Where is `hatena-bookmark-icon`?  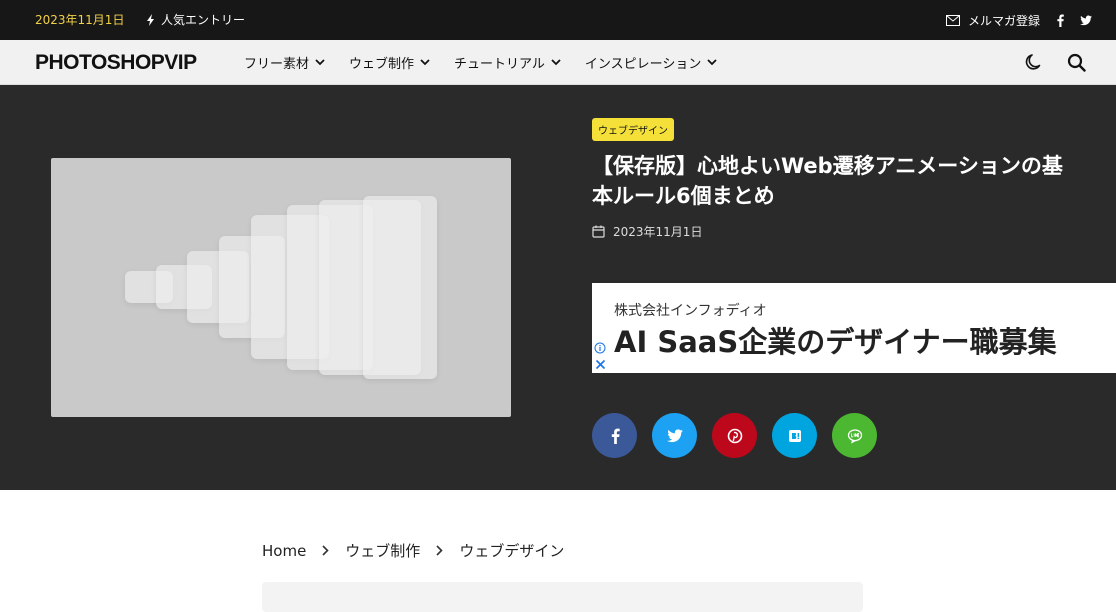
hatena-bookmark-icon is located at coordinates (794, 435).